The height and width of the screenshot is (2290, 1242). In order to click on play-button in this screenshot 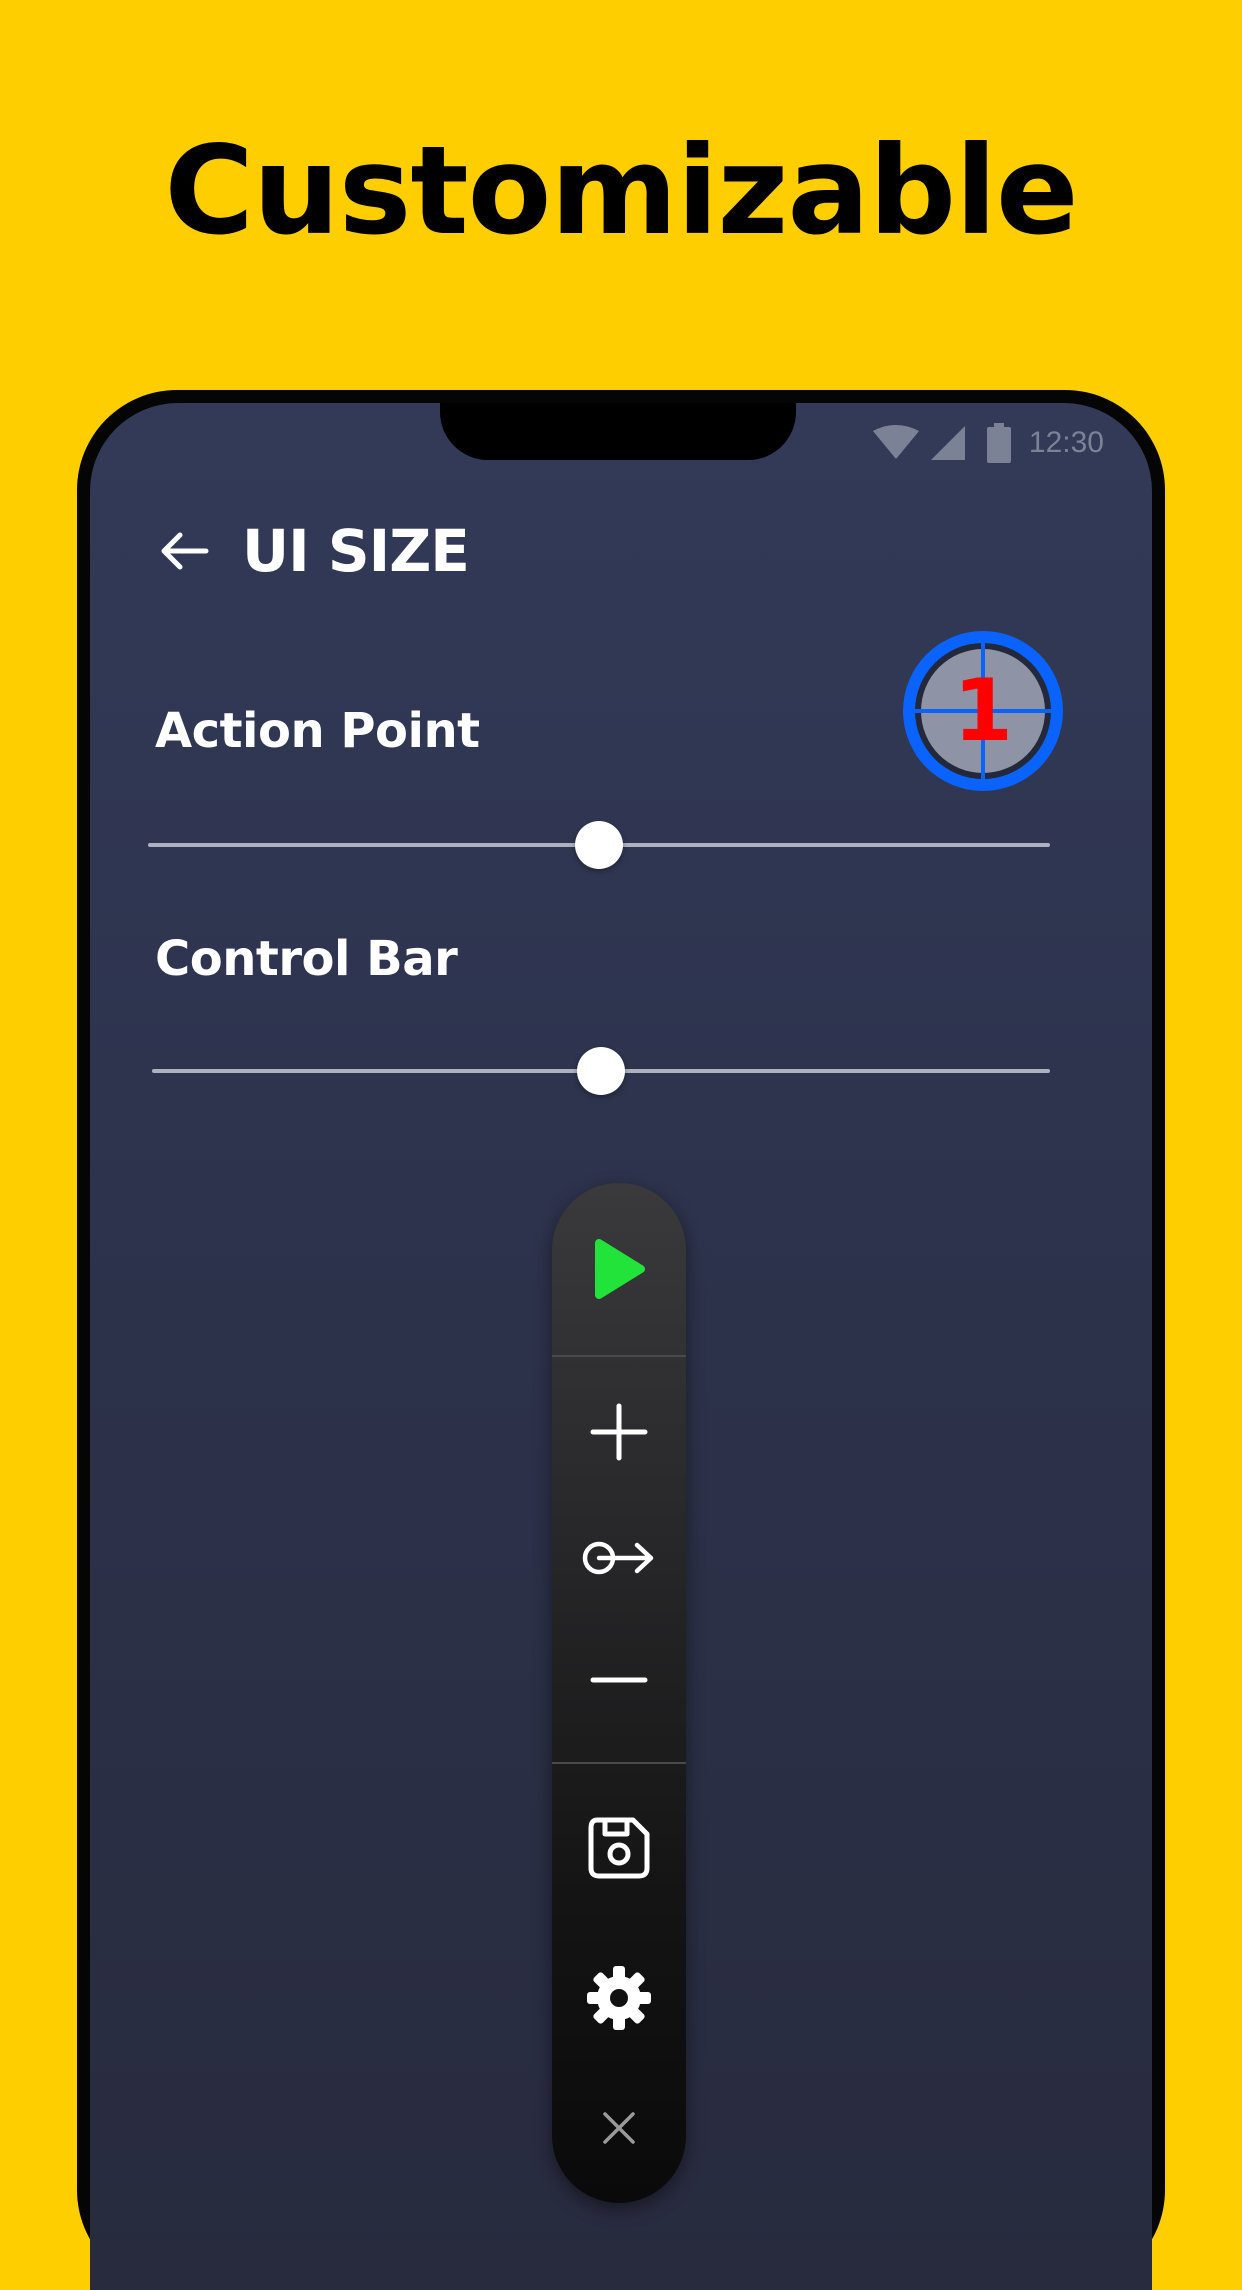, I will do `click(619, 1269)`.